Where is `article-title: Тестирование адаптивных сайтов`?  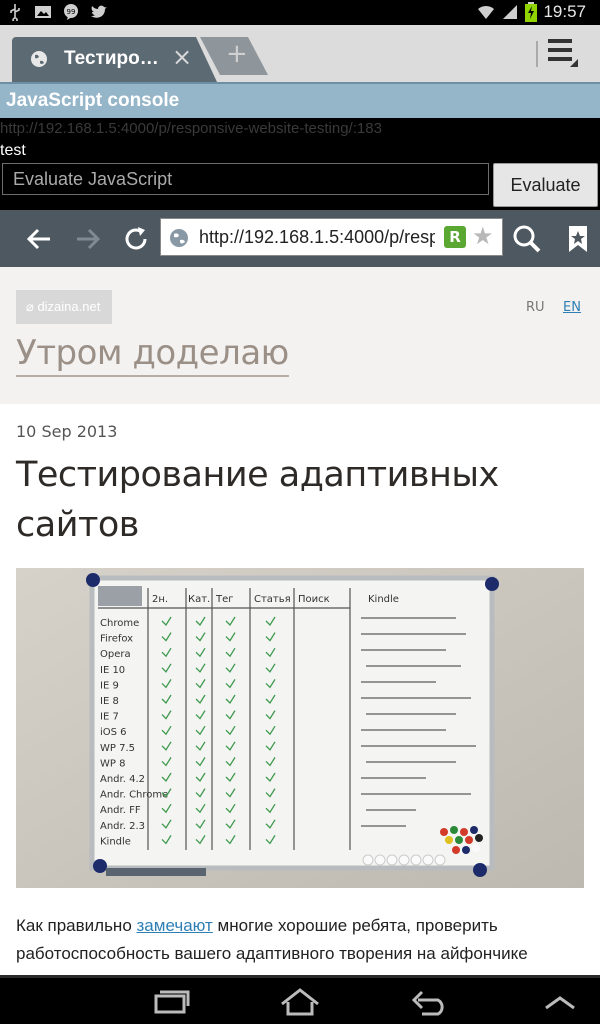
article-title: Тестирование адаптивных сайтов is located at coordinates (257, 500).